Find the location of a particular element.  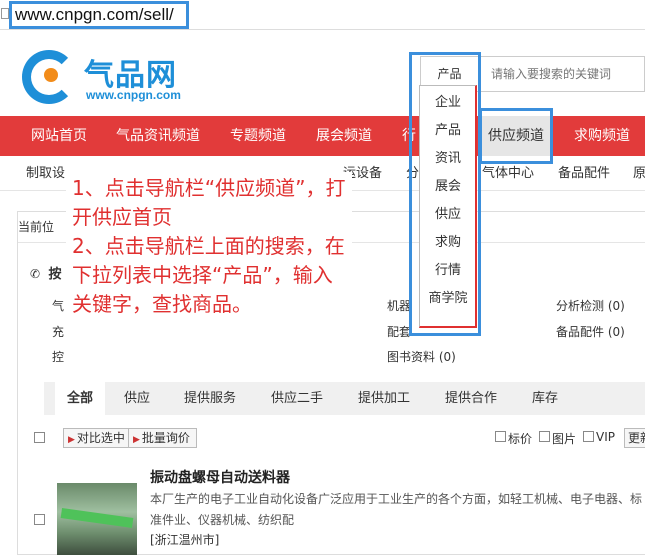

listing-tabs: 全部 供应 提供服务 供应二手 提供加工 提供合作 库存 is located at coordinates (344, 398).